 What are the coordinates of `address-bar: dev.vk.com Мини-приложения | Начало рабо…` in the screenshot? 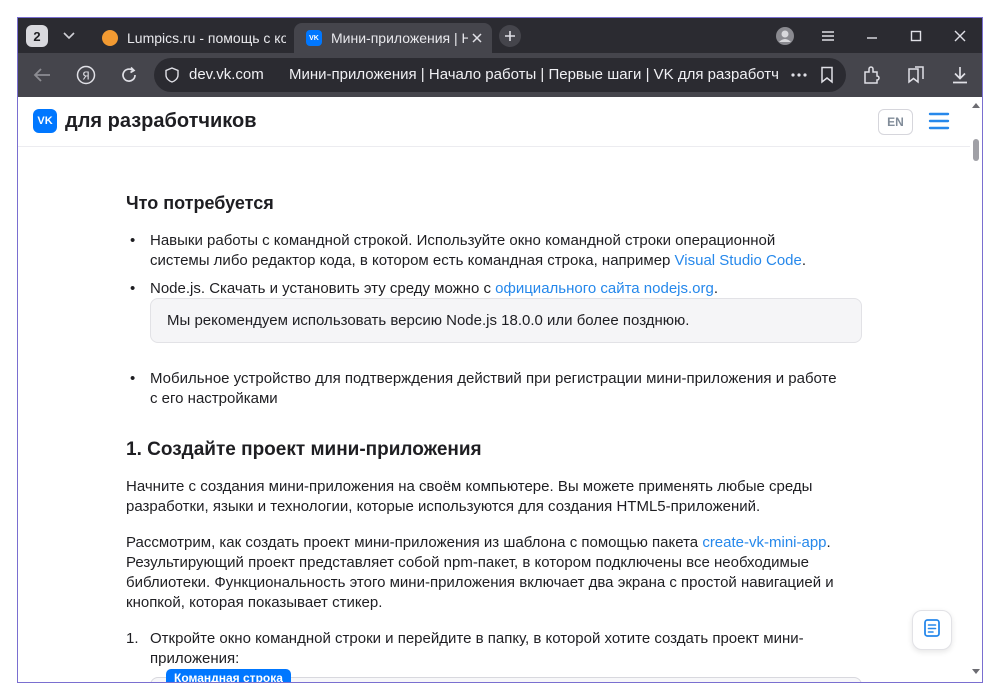 It's located at (500, 75).